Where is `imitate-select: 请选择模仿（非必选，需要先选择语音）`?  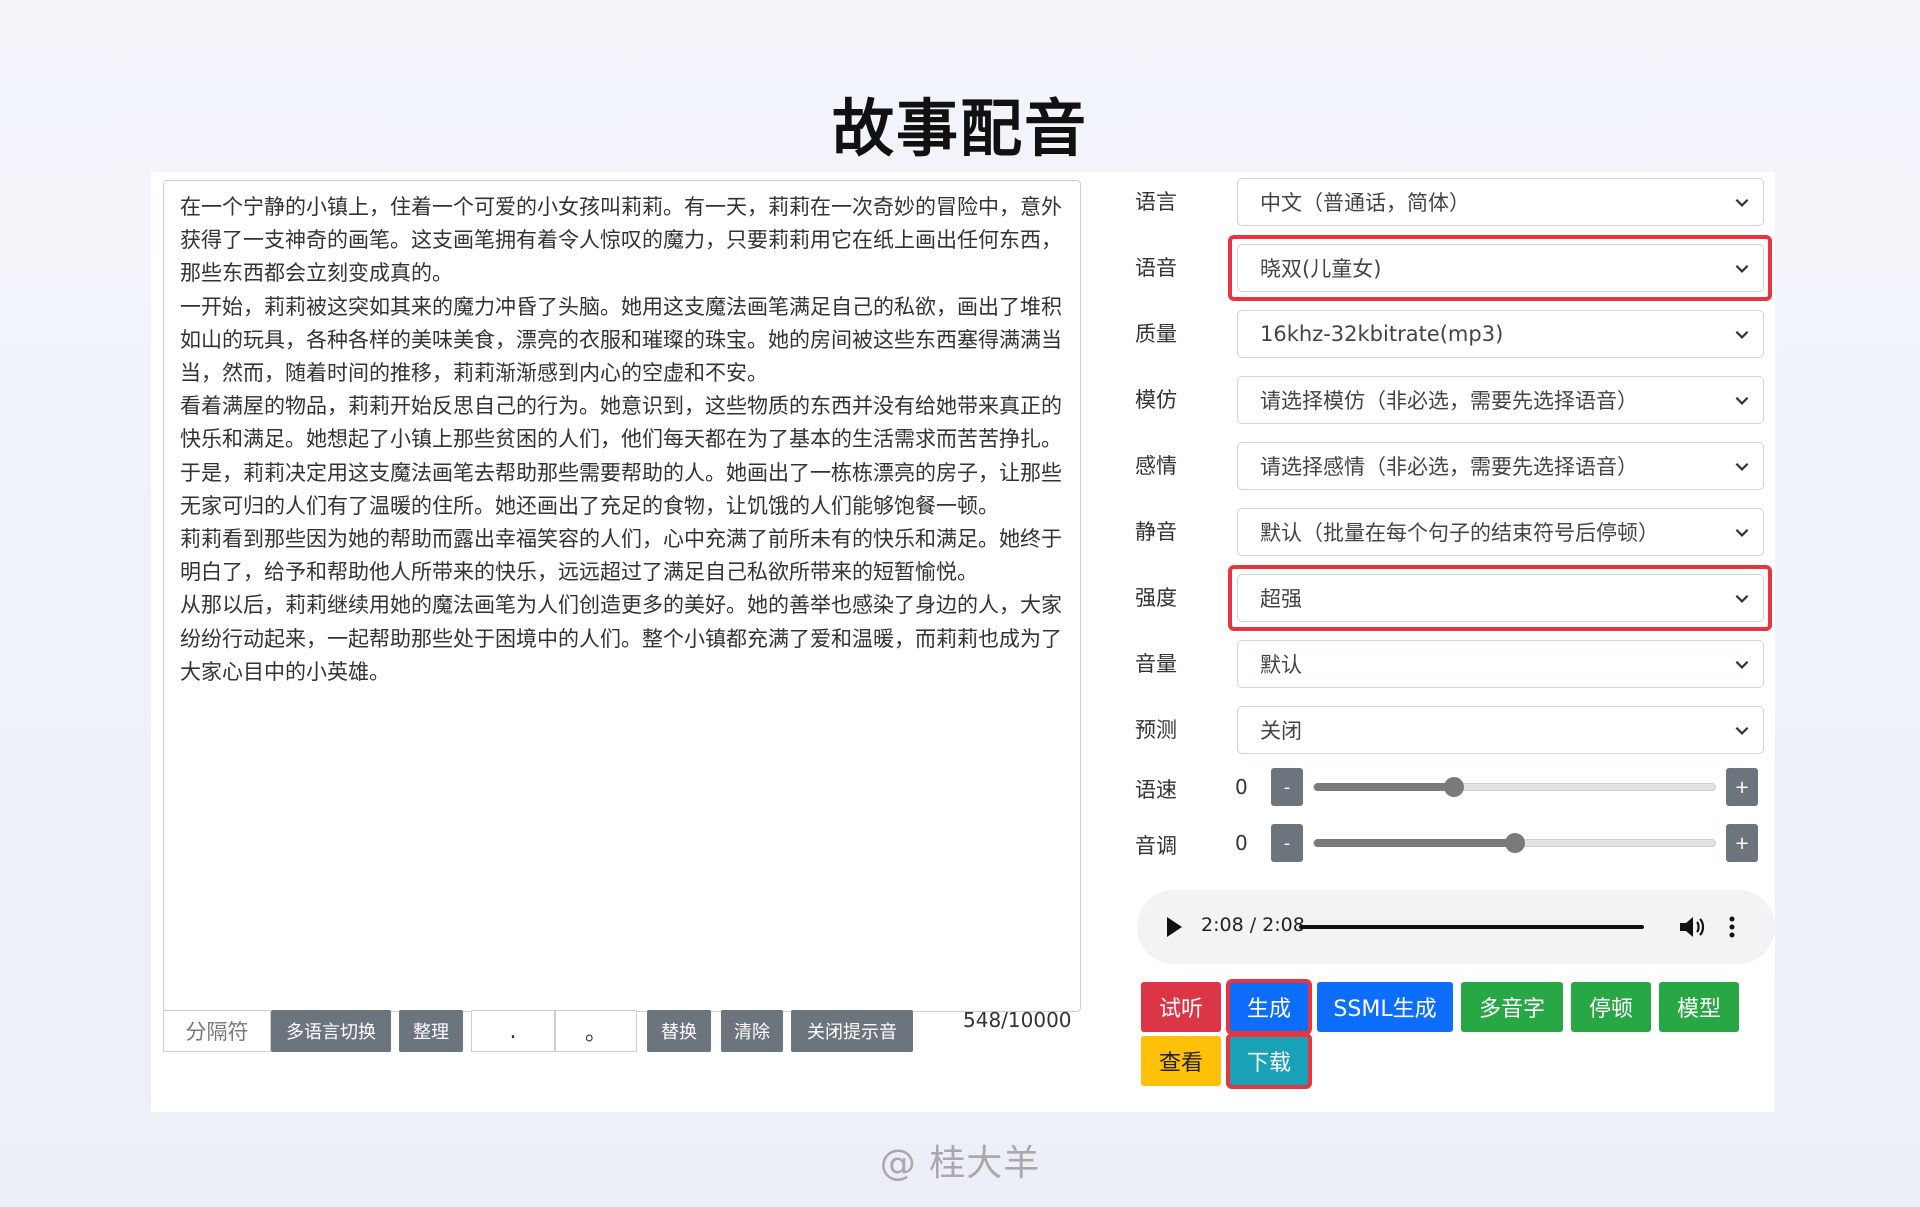 imitate-select: 请选择模仿（非必选，需要先选择语音） is located at coordinates (1500, 400).